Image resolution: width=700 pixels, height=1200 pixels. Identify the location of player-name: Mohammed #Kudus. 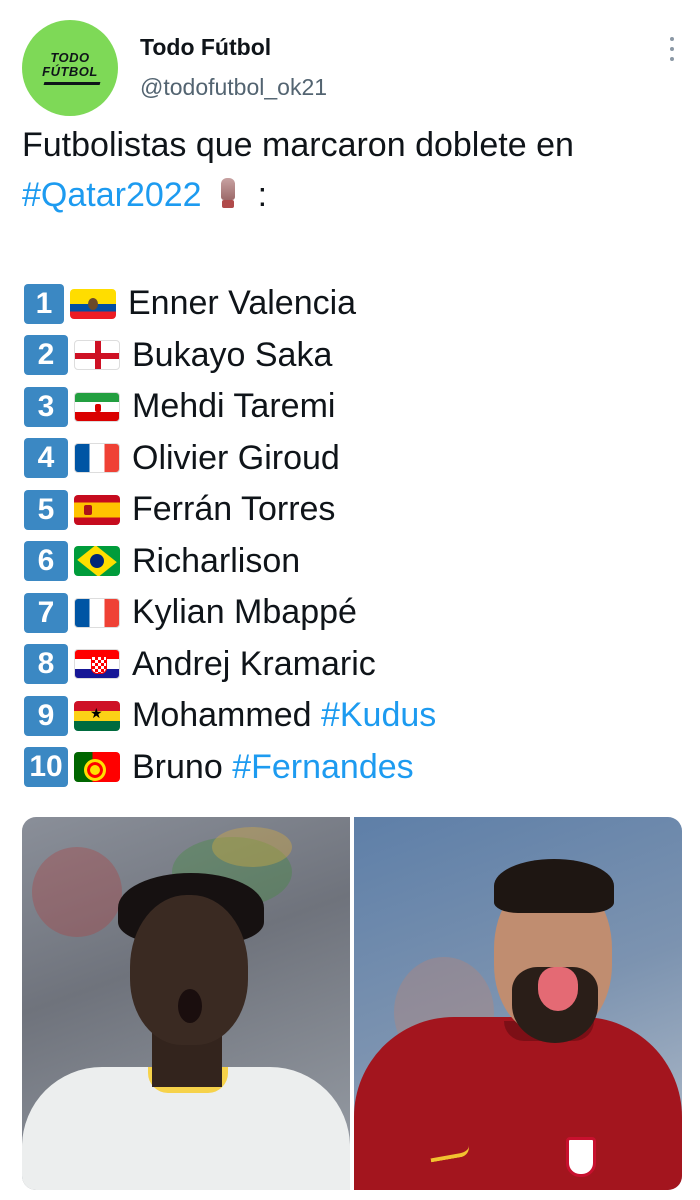
(284, 715).